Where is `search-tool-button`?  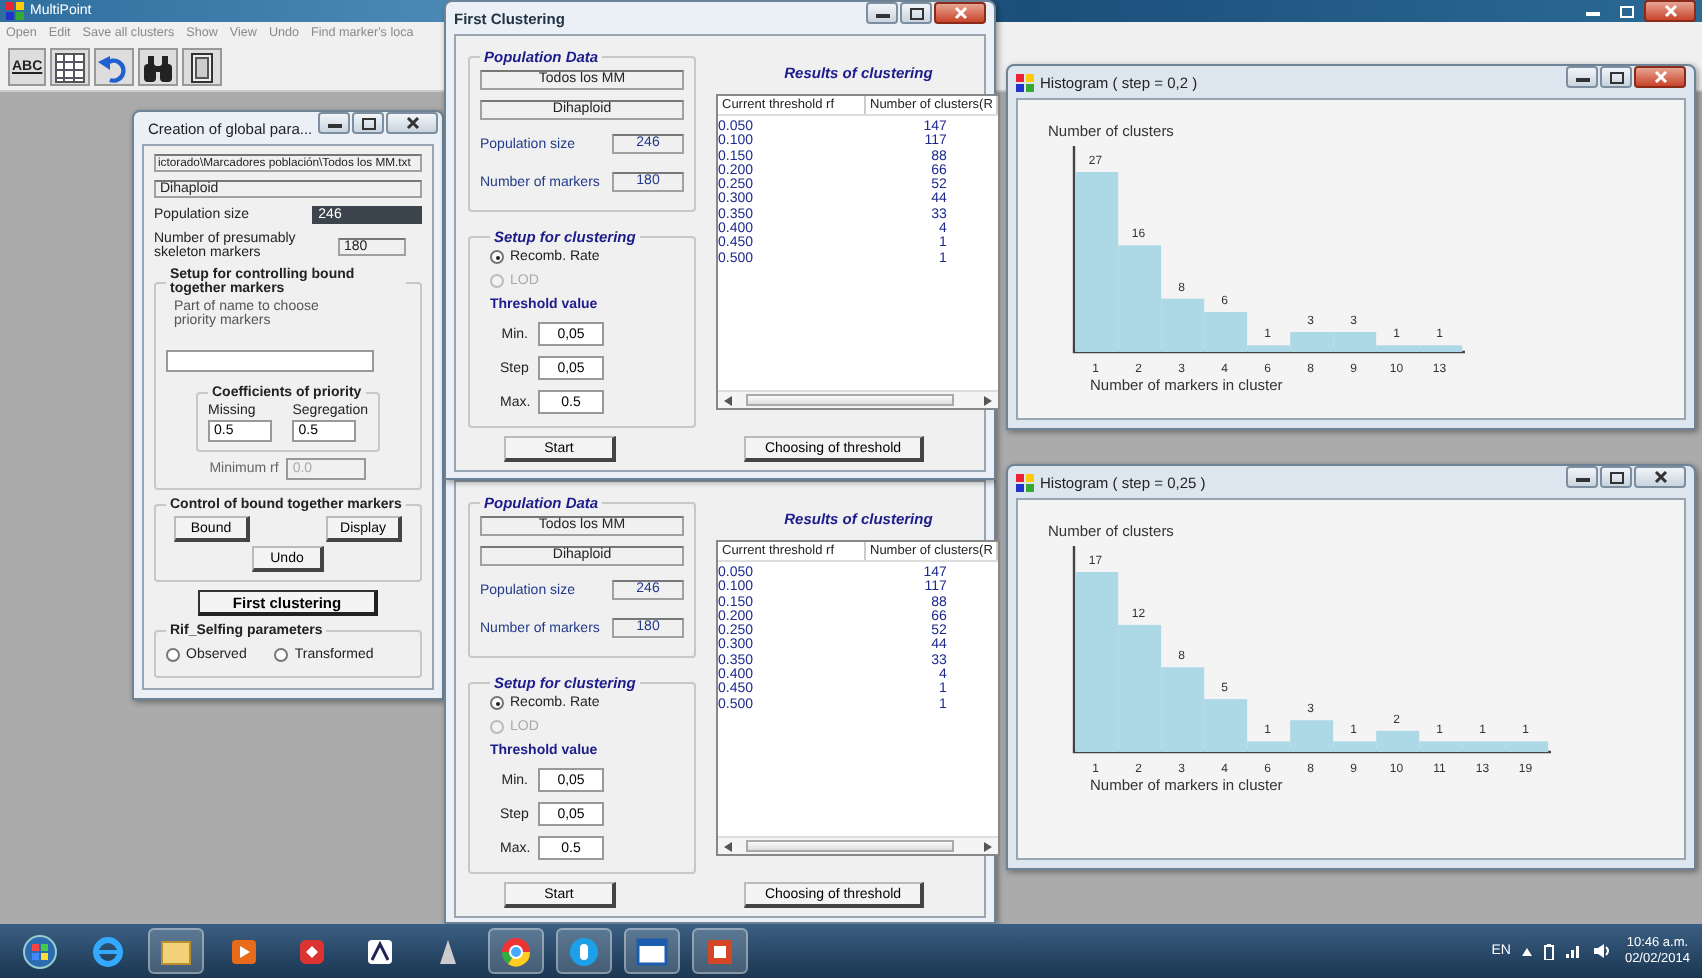
search-tool-button is located at coordinates (158, 67).